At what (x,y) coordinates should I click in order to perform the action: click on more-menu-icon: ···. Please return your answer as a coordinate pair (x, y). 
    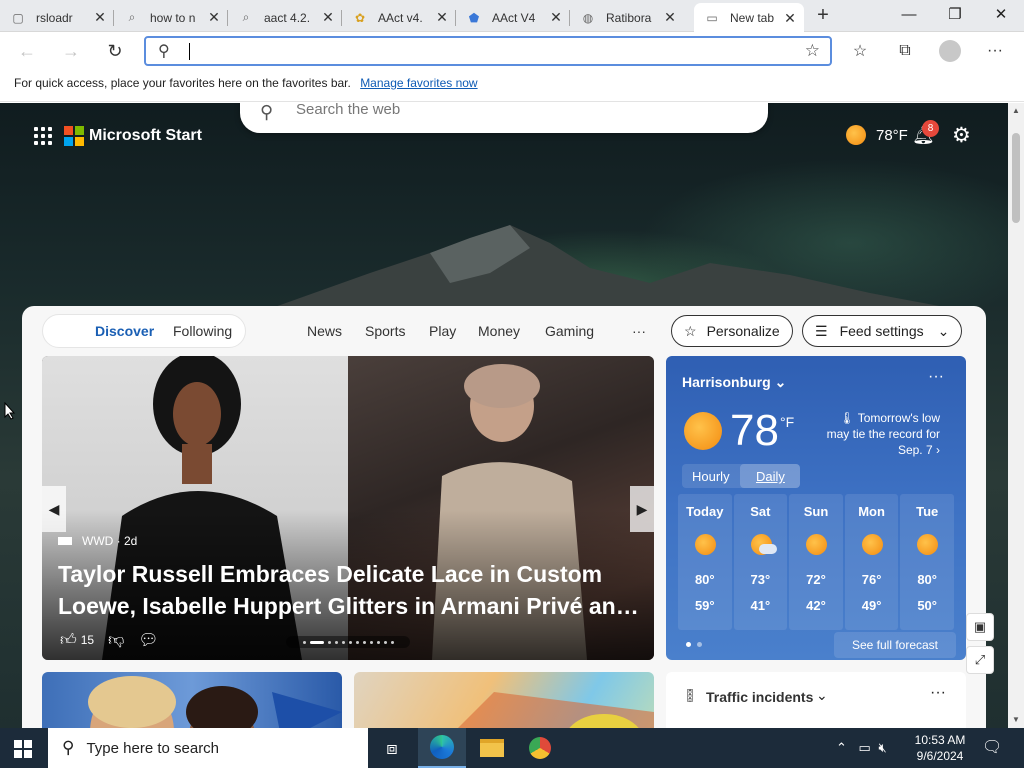
    Looking at the image, I should click on (995, 51).